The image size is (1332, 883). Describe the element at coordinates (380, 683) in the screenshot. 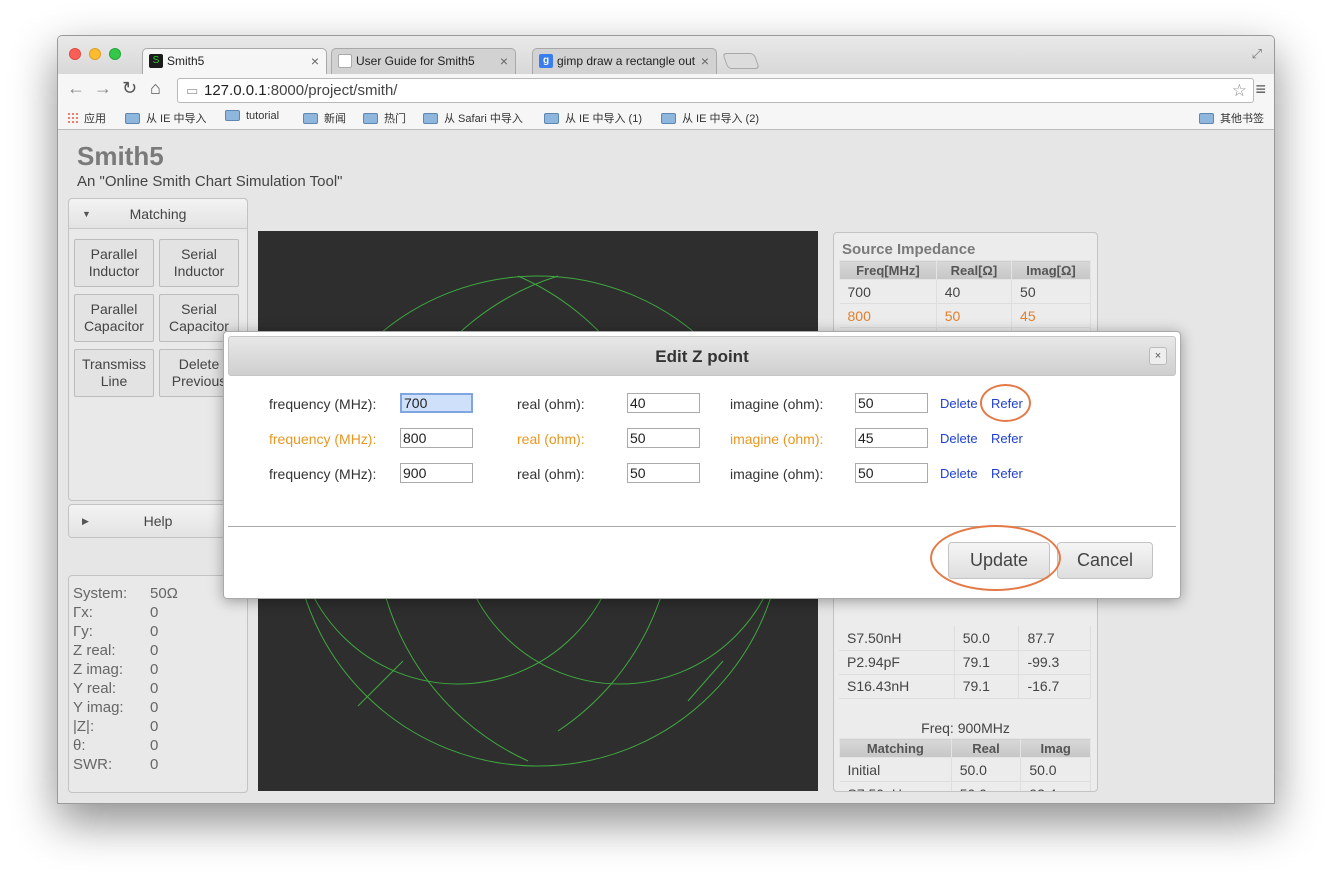

I see `chart-grid-line` at that location.